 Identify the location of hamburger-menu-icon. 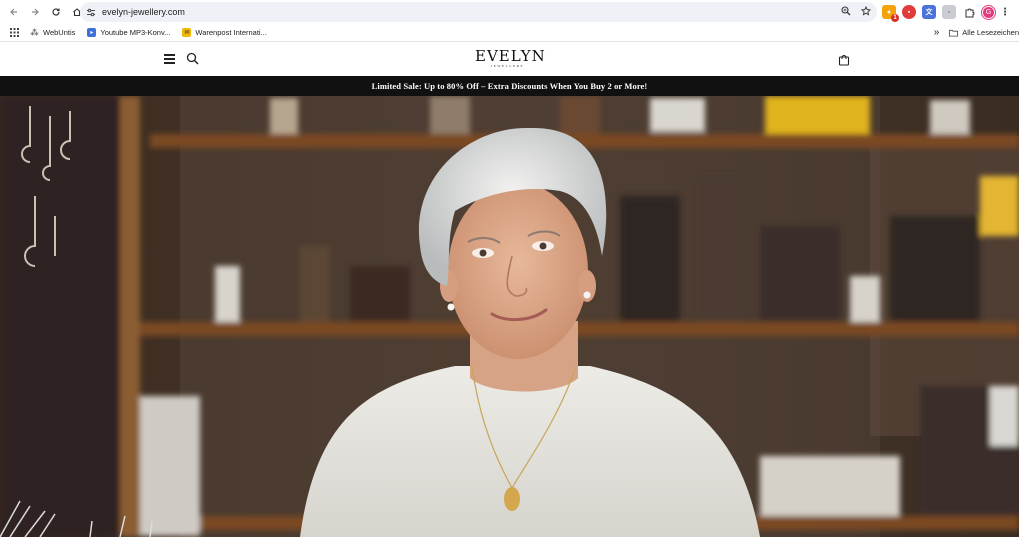
(169, 59).